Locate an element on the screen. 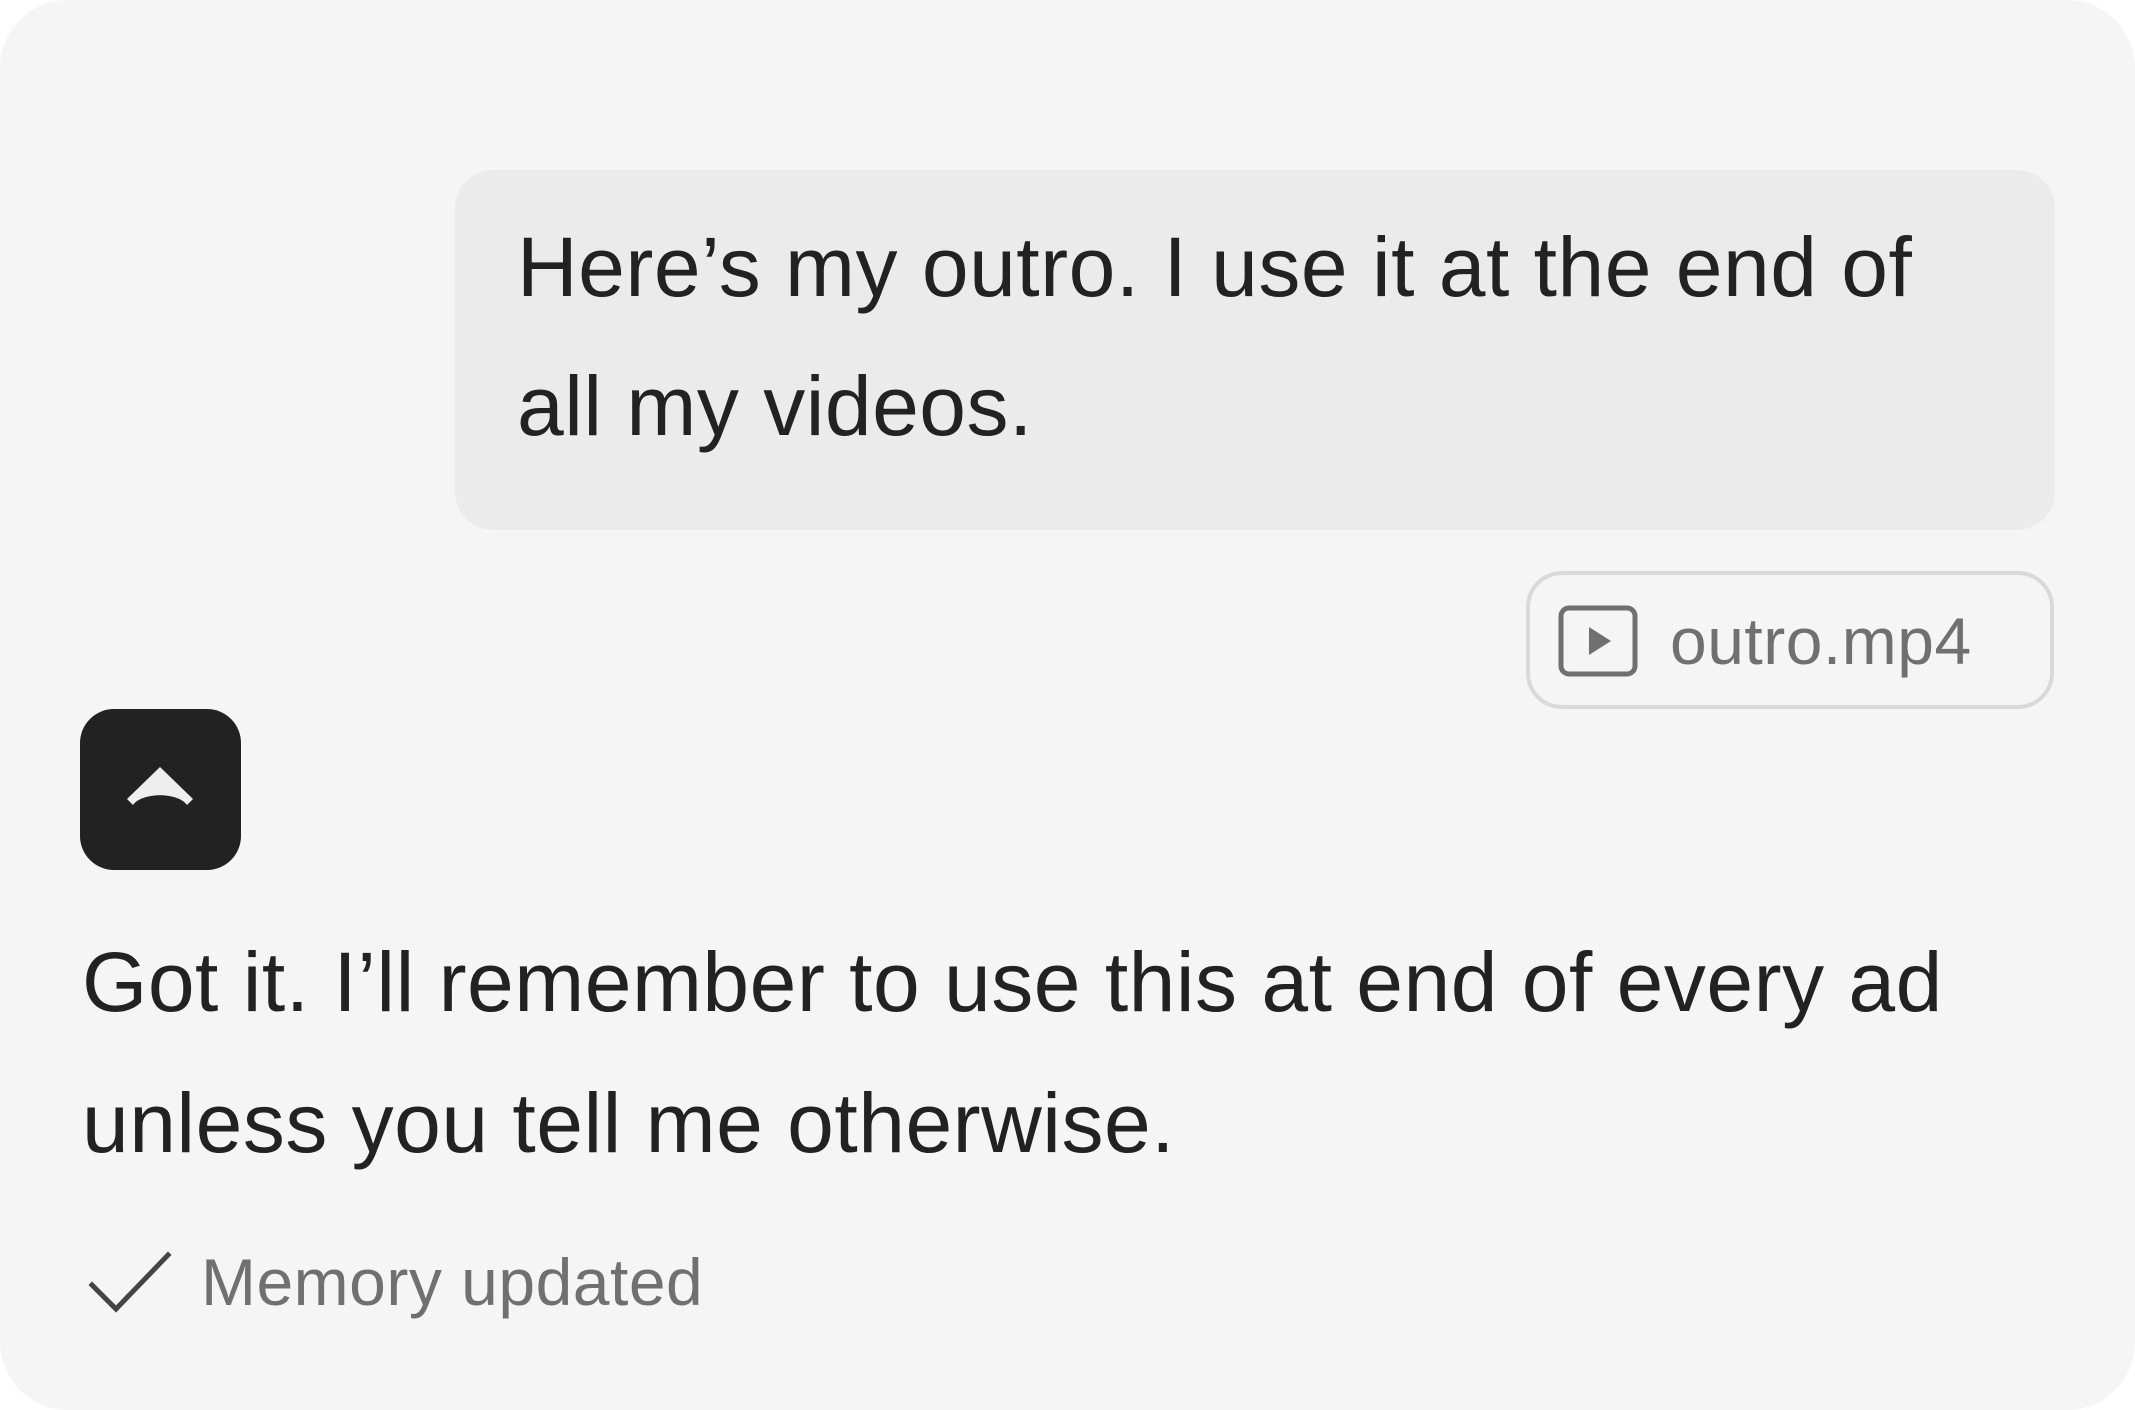 The height and width of the screenshot is (1410, 2135). assistant-logo-icon is located at coordinates (160, 786).